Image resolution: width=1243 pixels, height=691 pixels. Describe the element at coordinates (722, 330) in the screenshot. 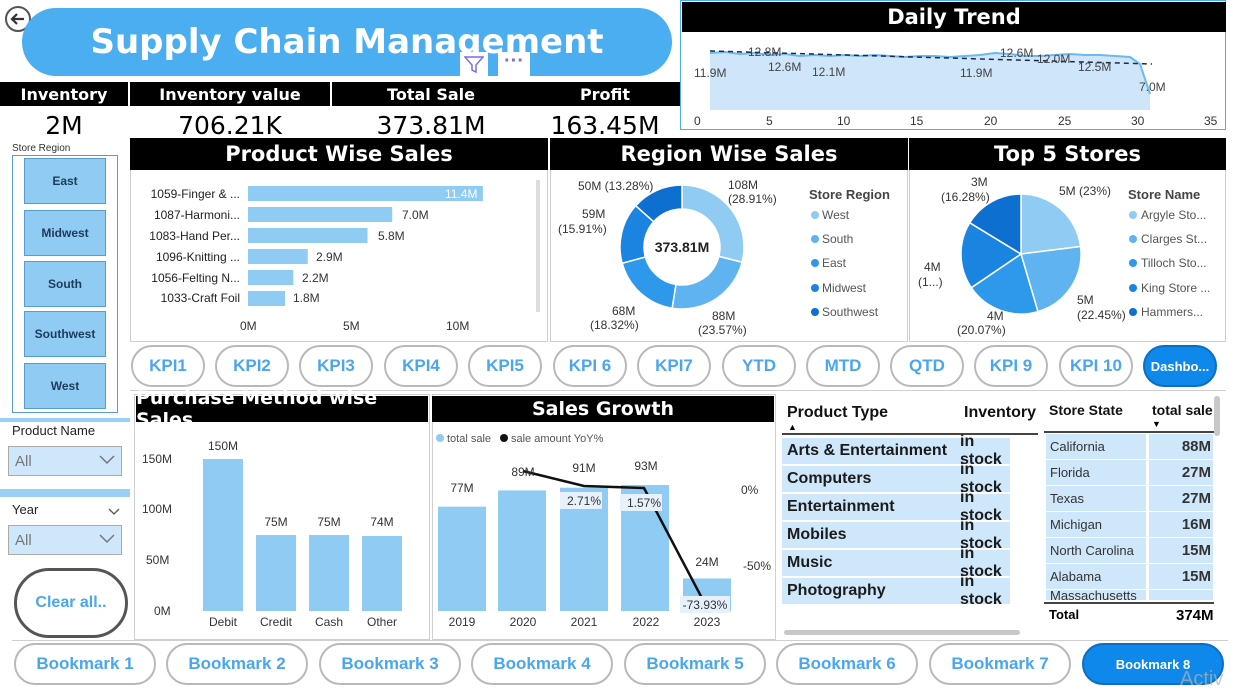

I see `region-sales-data-label: (23.57%)` at that location.